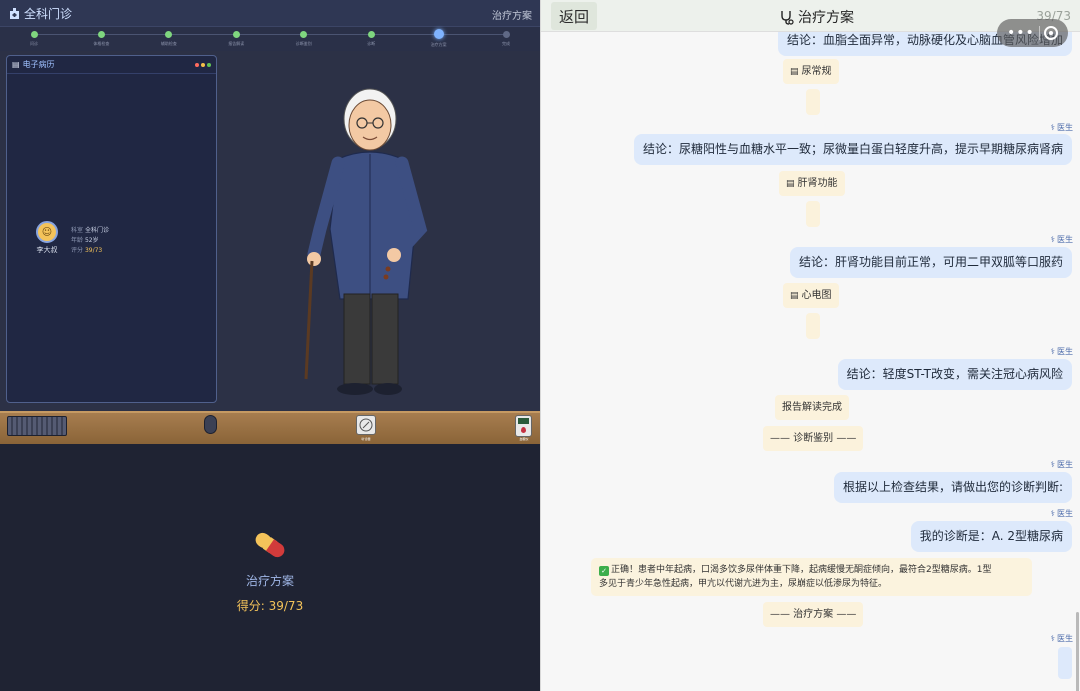 This screenshot has height=691, width=1080. What do you see at coordinates (811, 295) in the screenshot?
I see `report-tag: ▤ 心电图` at bounding box center [811, 295].